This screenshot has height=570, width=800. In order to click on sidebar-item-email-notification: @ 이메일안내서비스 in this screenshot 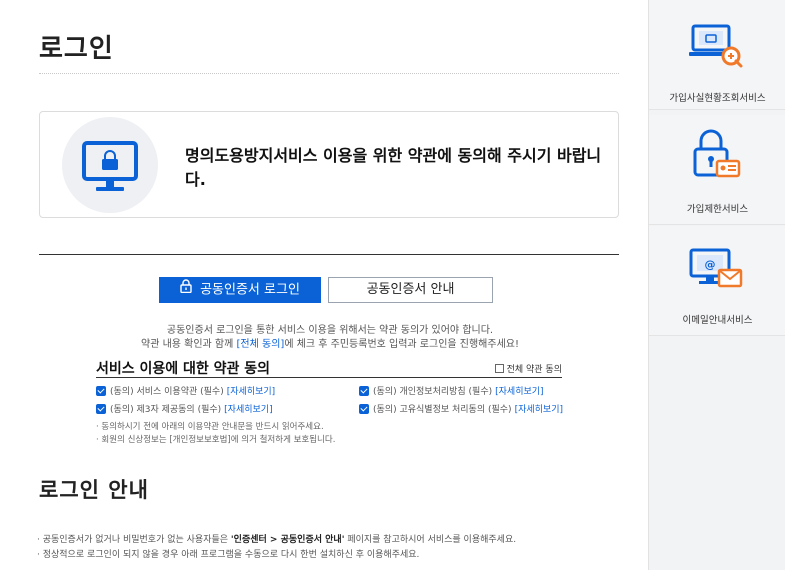, I will do `click(717, 281)`.